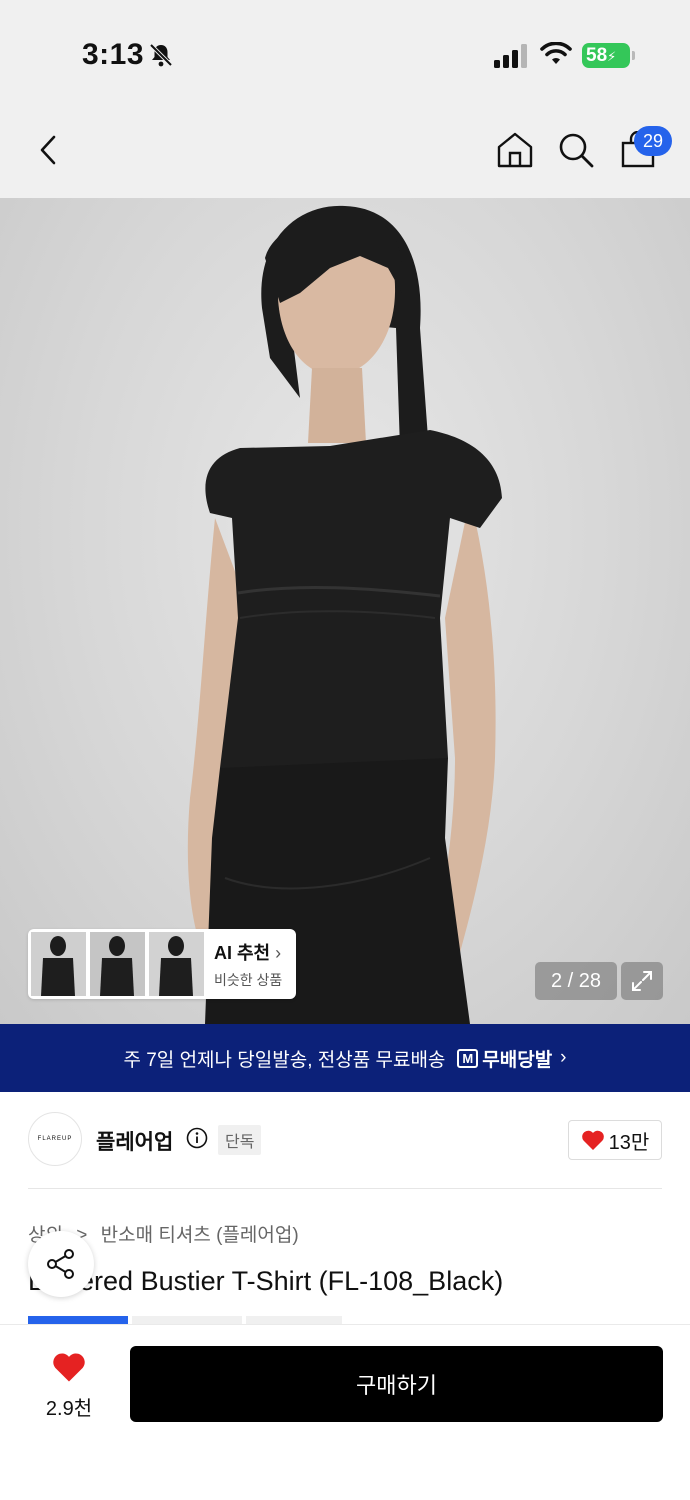 This screenshot has height=1500, width=690. I want to click on top-nav: 29, so click(345, 154).